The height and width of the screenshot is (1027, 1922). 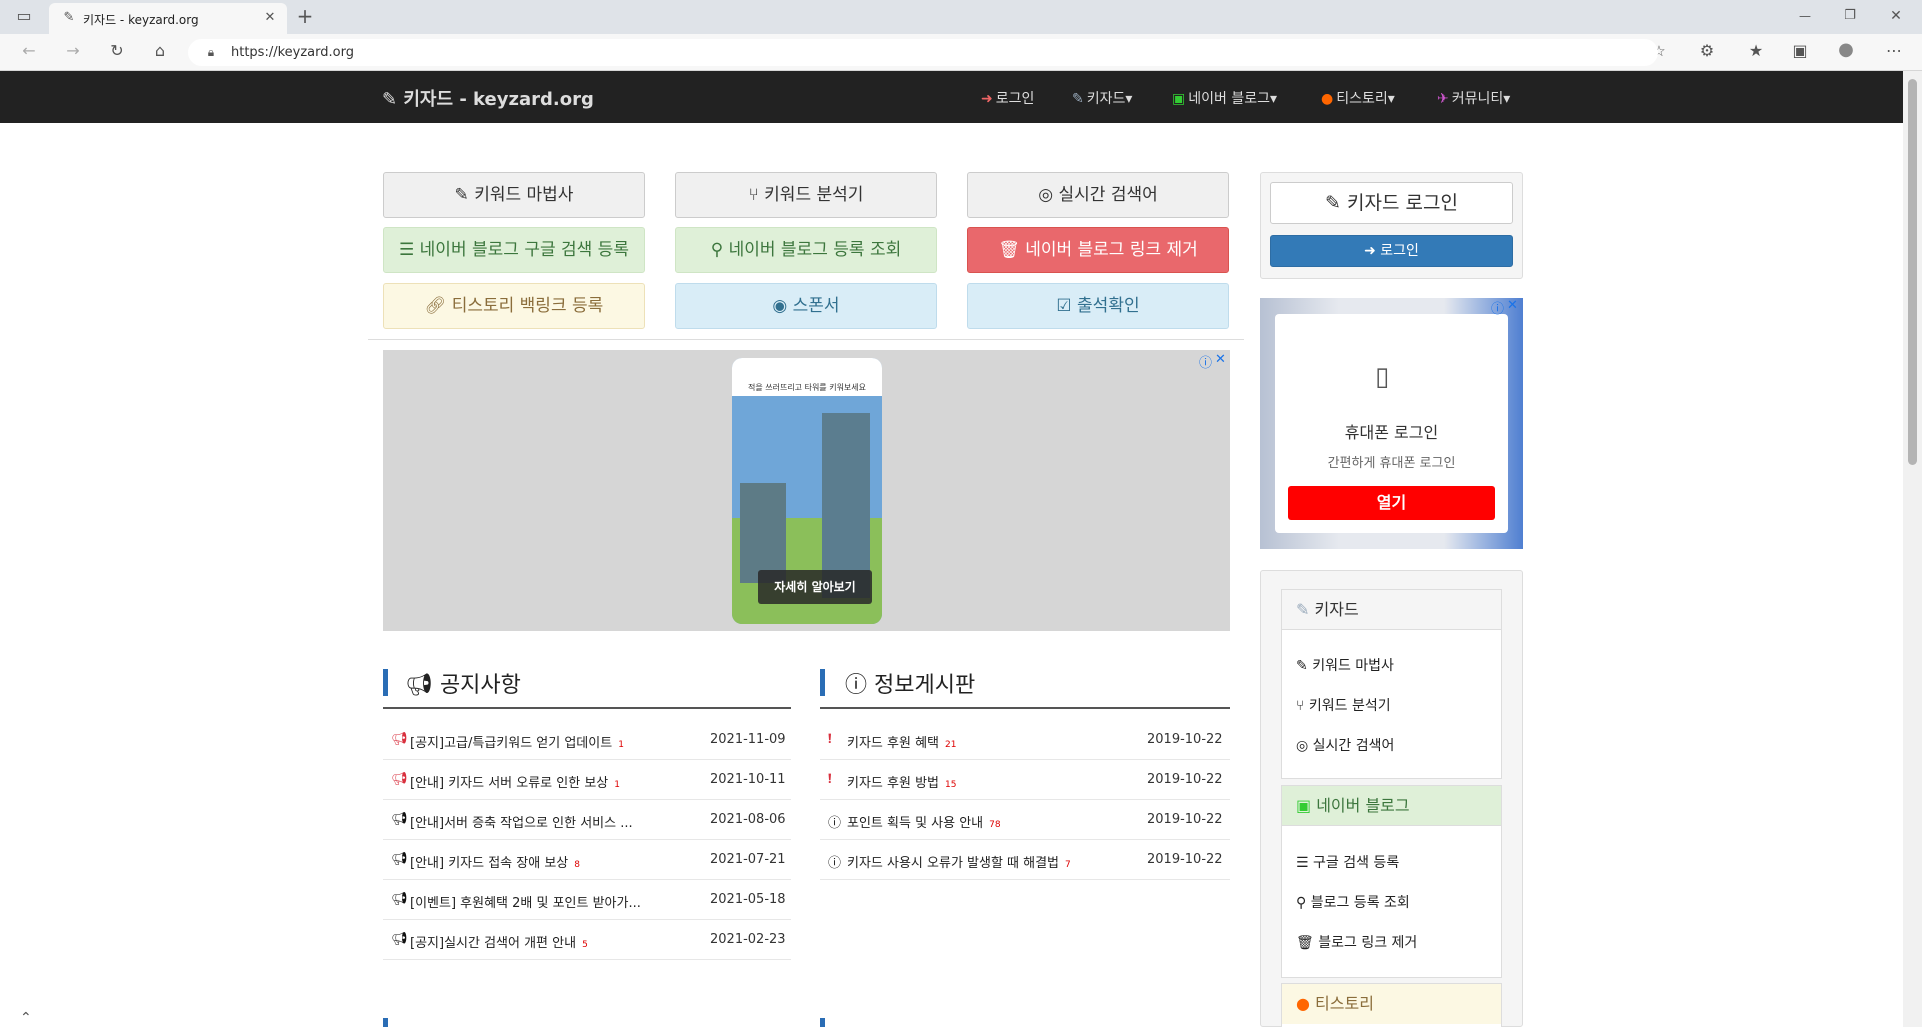 I want to click on sidebar-section-title: 키자드, so click(x=1336, y=609).